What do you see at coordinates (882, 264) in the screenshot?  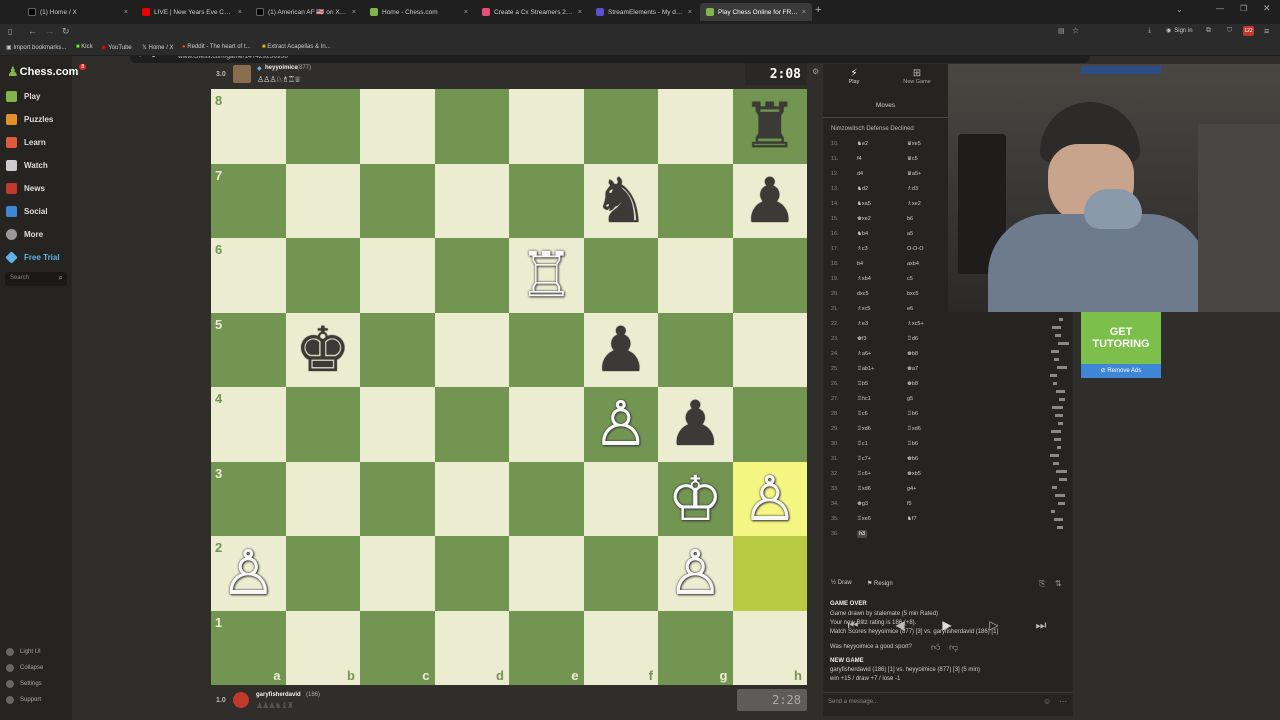 I see `white-move: b4` at bounding box center [882, 264].